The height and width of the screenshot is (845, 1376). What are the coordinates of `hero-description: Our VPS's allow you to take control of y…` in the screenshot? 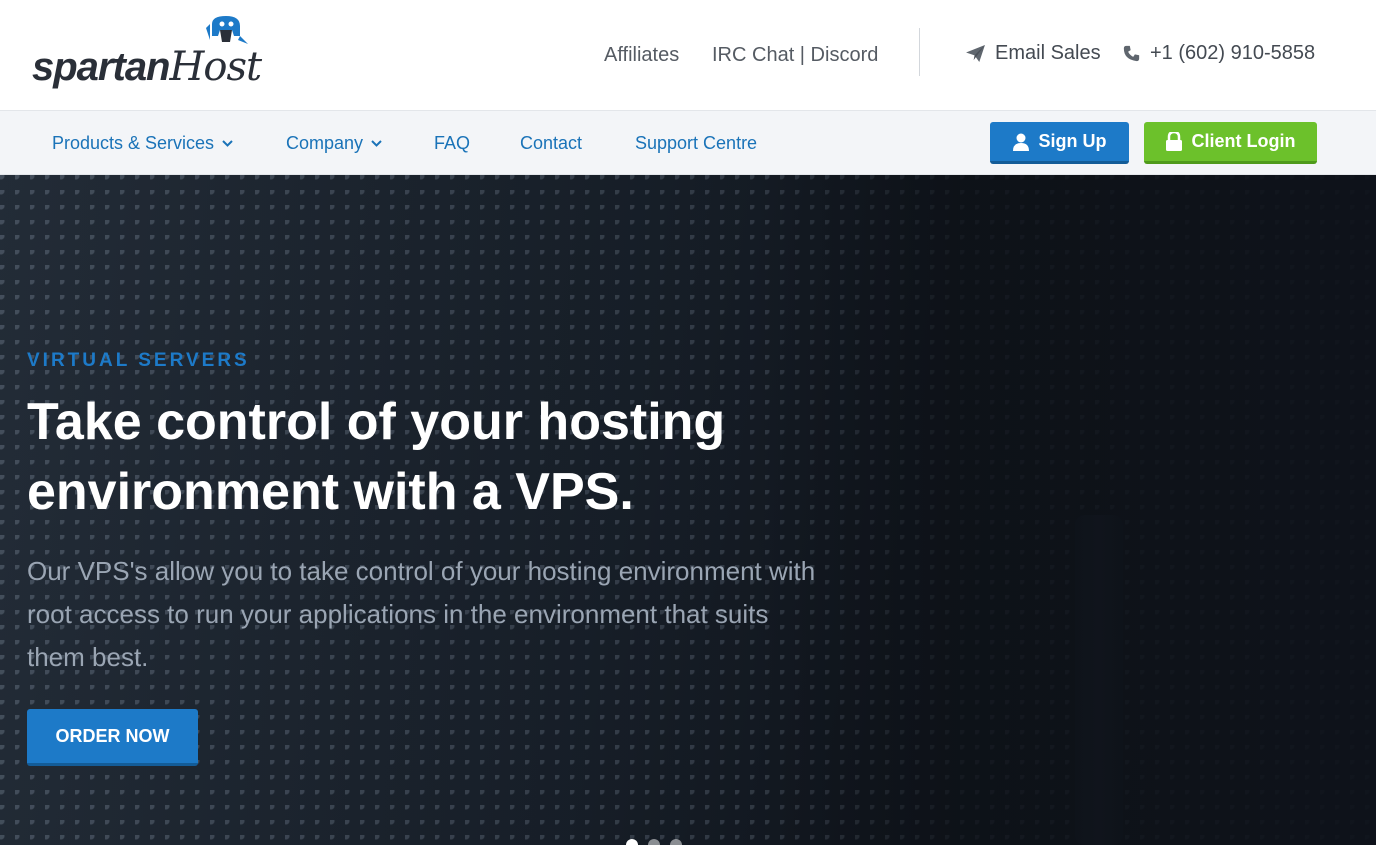 It's located at (421, 614).